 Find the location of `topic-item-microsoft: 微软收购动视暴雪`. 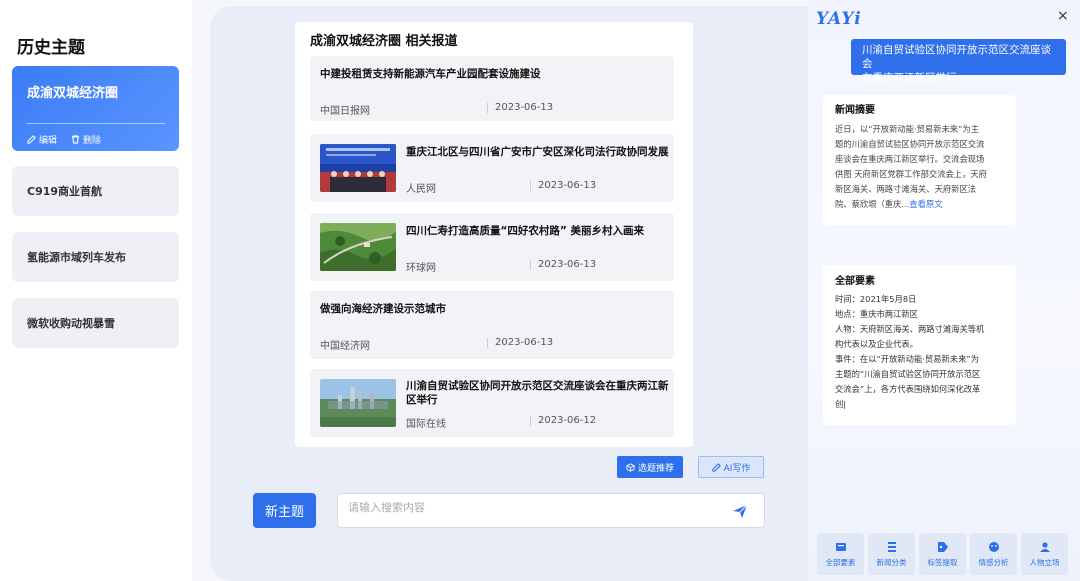

topic-item-microsoft: 微软收购动视暴雪 is located at coordinates (95, 323).